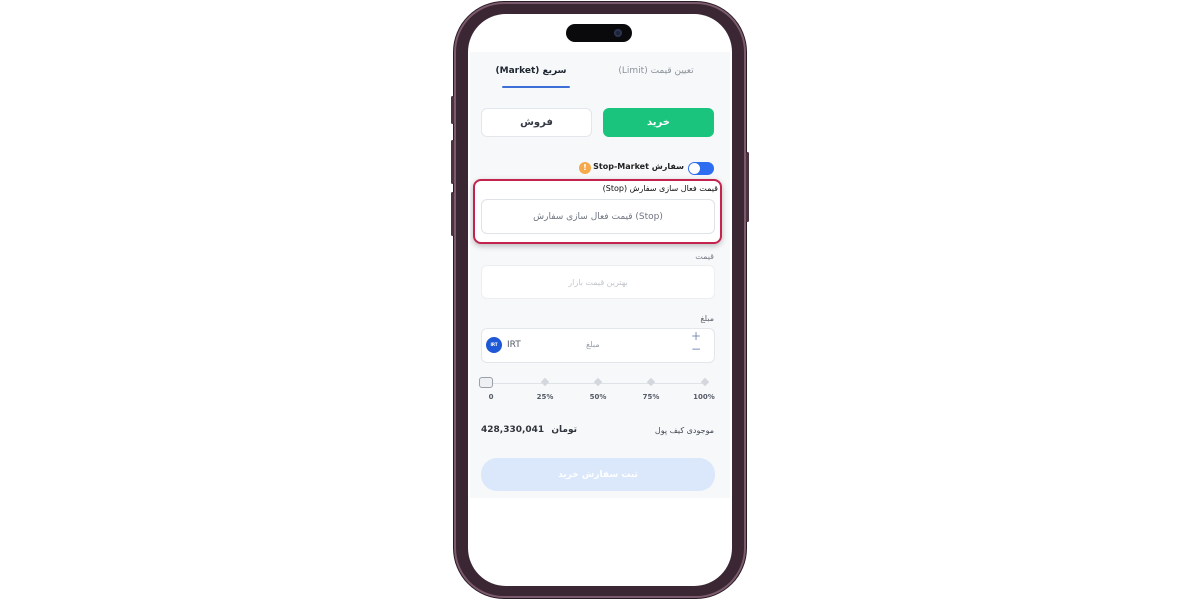 This screenshot has width=1200, height=600. I want to click on slider-tick-75: 75%, so click(651, 397).